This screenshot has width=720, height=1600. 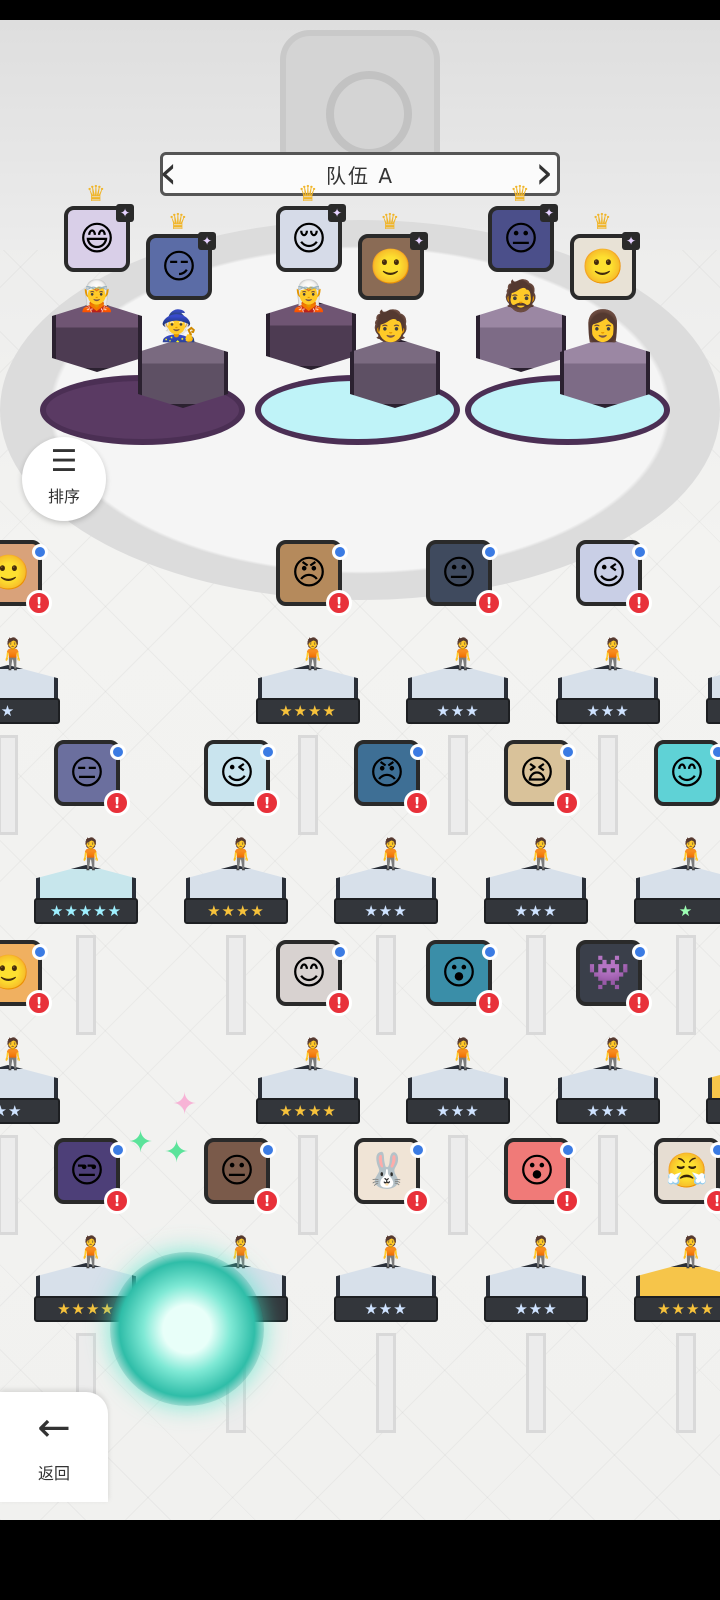 What do you see at coordinates (309, 296) in the screenshot?
I see `hero-sprite: 🧝` at bounding box center [309, 296].